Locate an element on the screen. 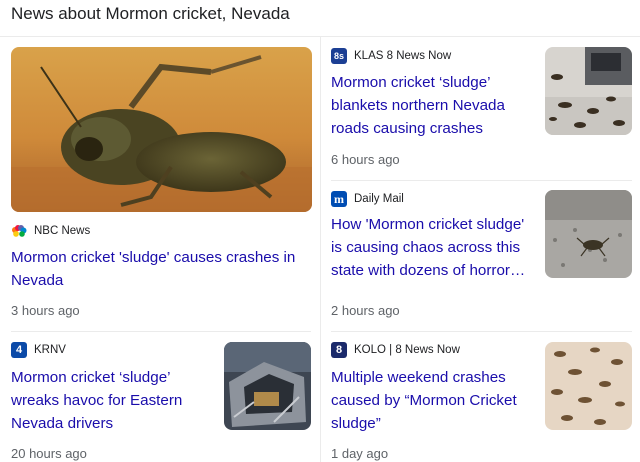 The image size is (640, 462). article-source: m Daily Mail is located at coordinates (367, 199).